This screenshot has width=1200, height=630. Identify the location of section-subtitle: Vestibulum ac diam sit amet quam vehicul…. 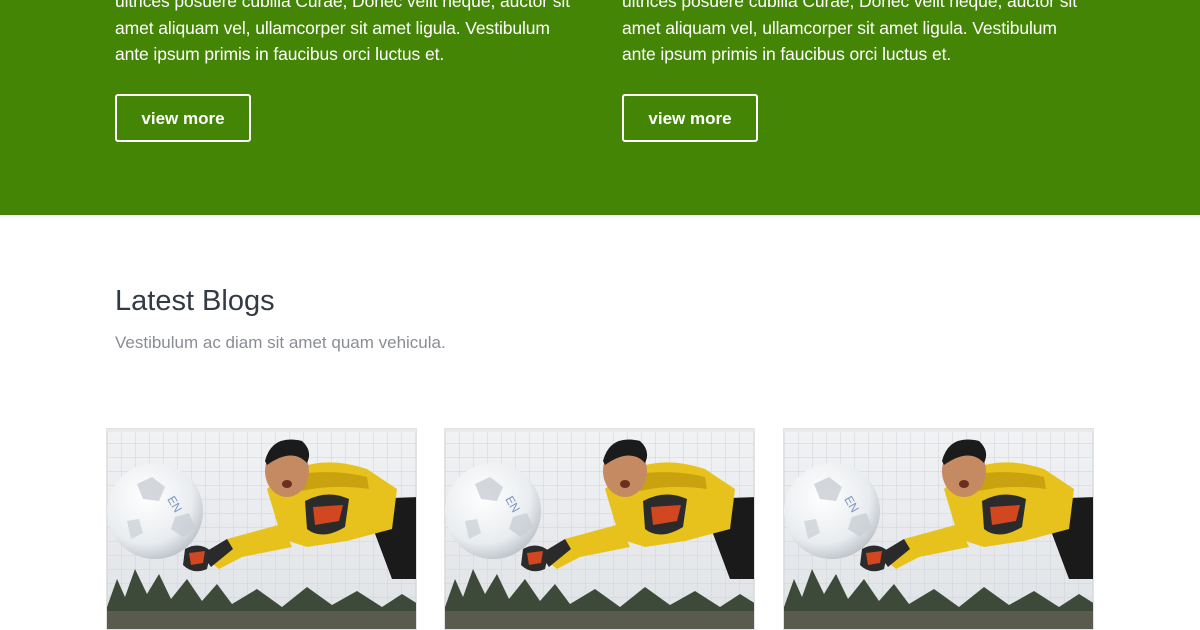
(280, 342).